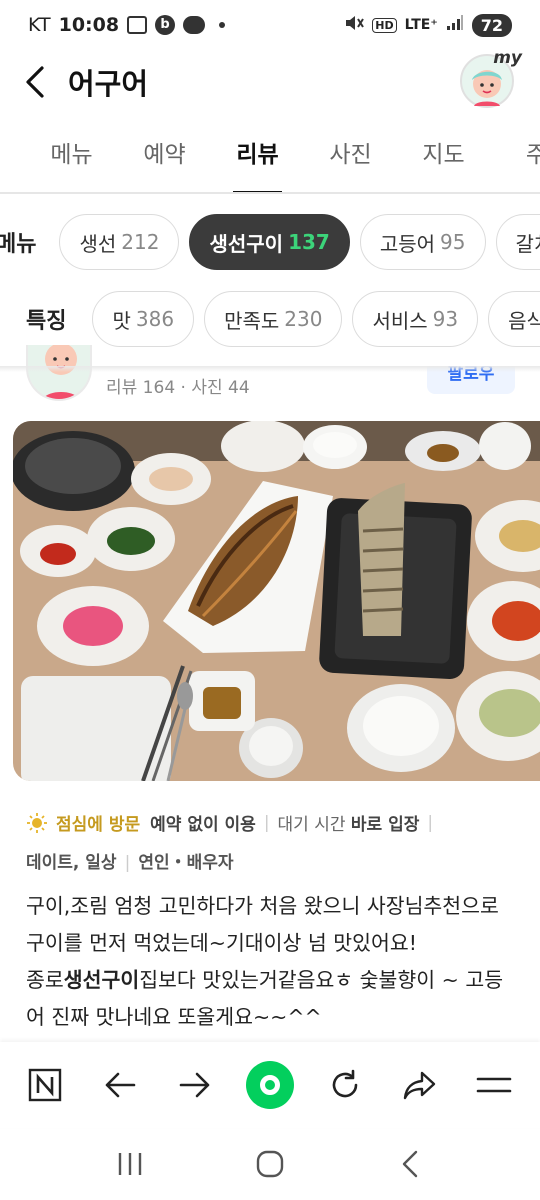  Describe the element at coordinates (384, 25) in the screenshot. I see `hd-icon: HD` at that location.